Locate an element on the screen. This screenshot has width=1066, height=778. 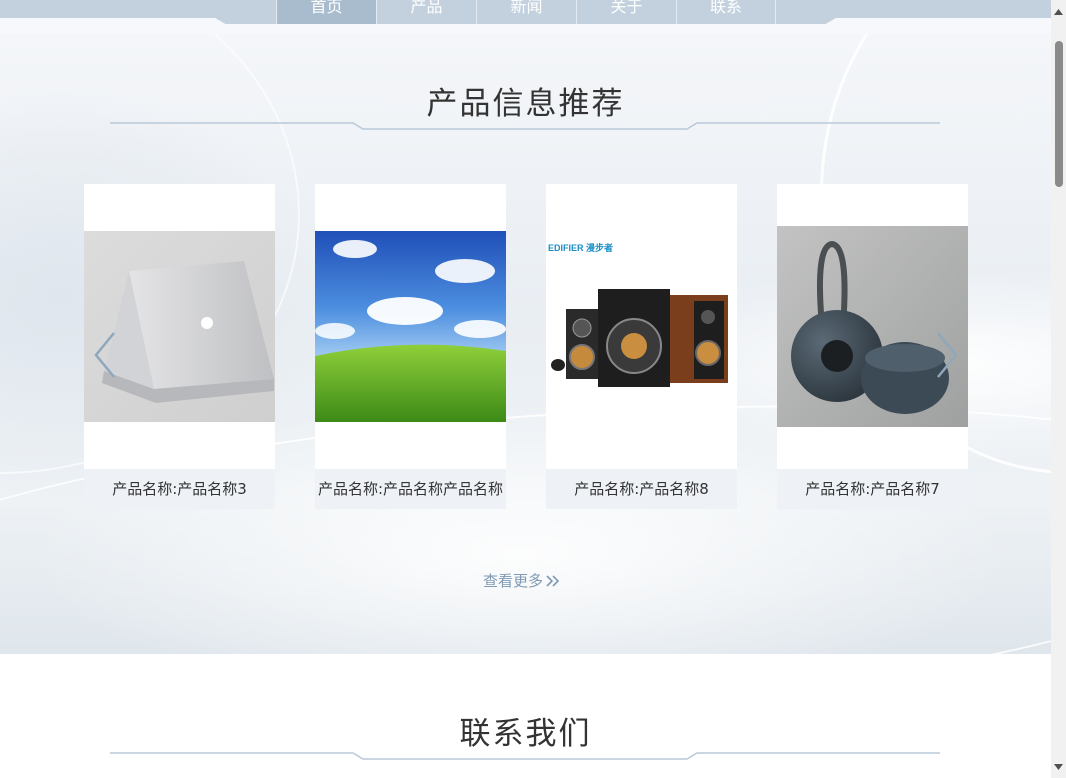
product-image-bluetooth-speaker is located at coordinates (872, 326).